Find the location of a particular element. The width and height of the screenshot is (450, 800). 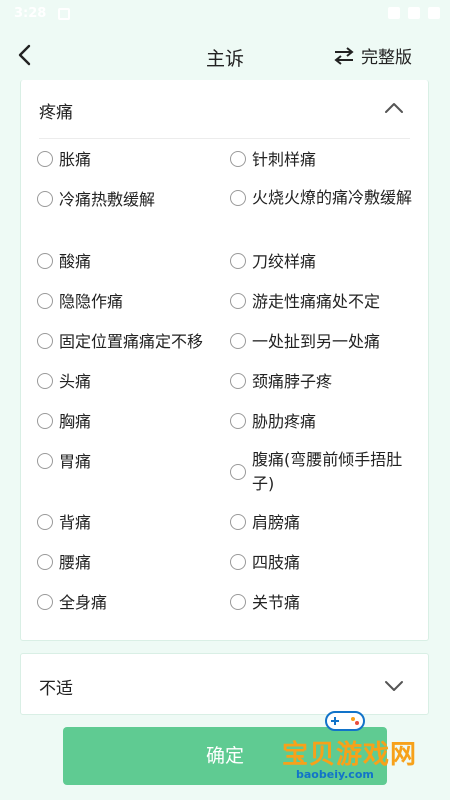

option-21: 关节痛 is located at coordinates (265, 603).